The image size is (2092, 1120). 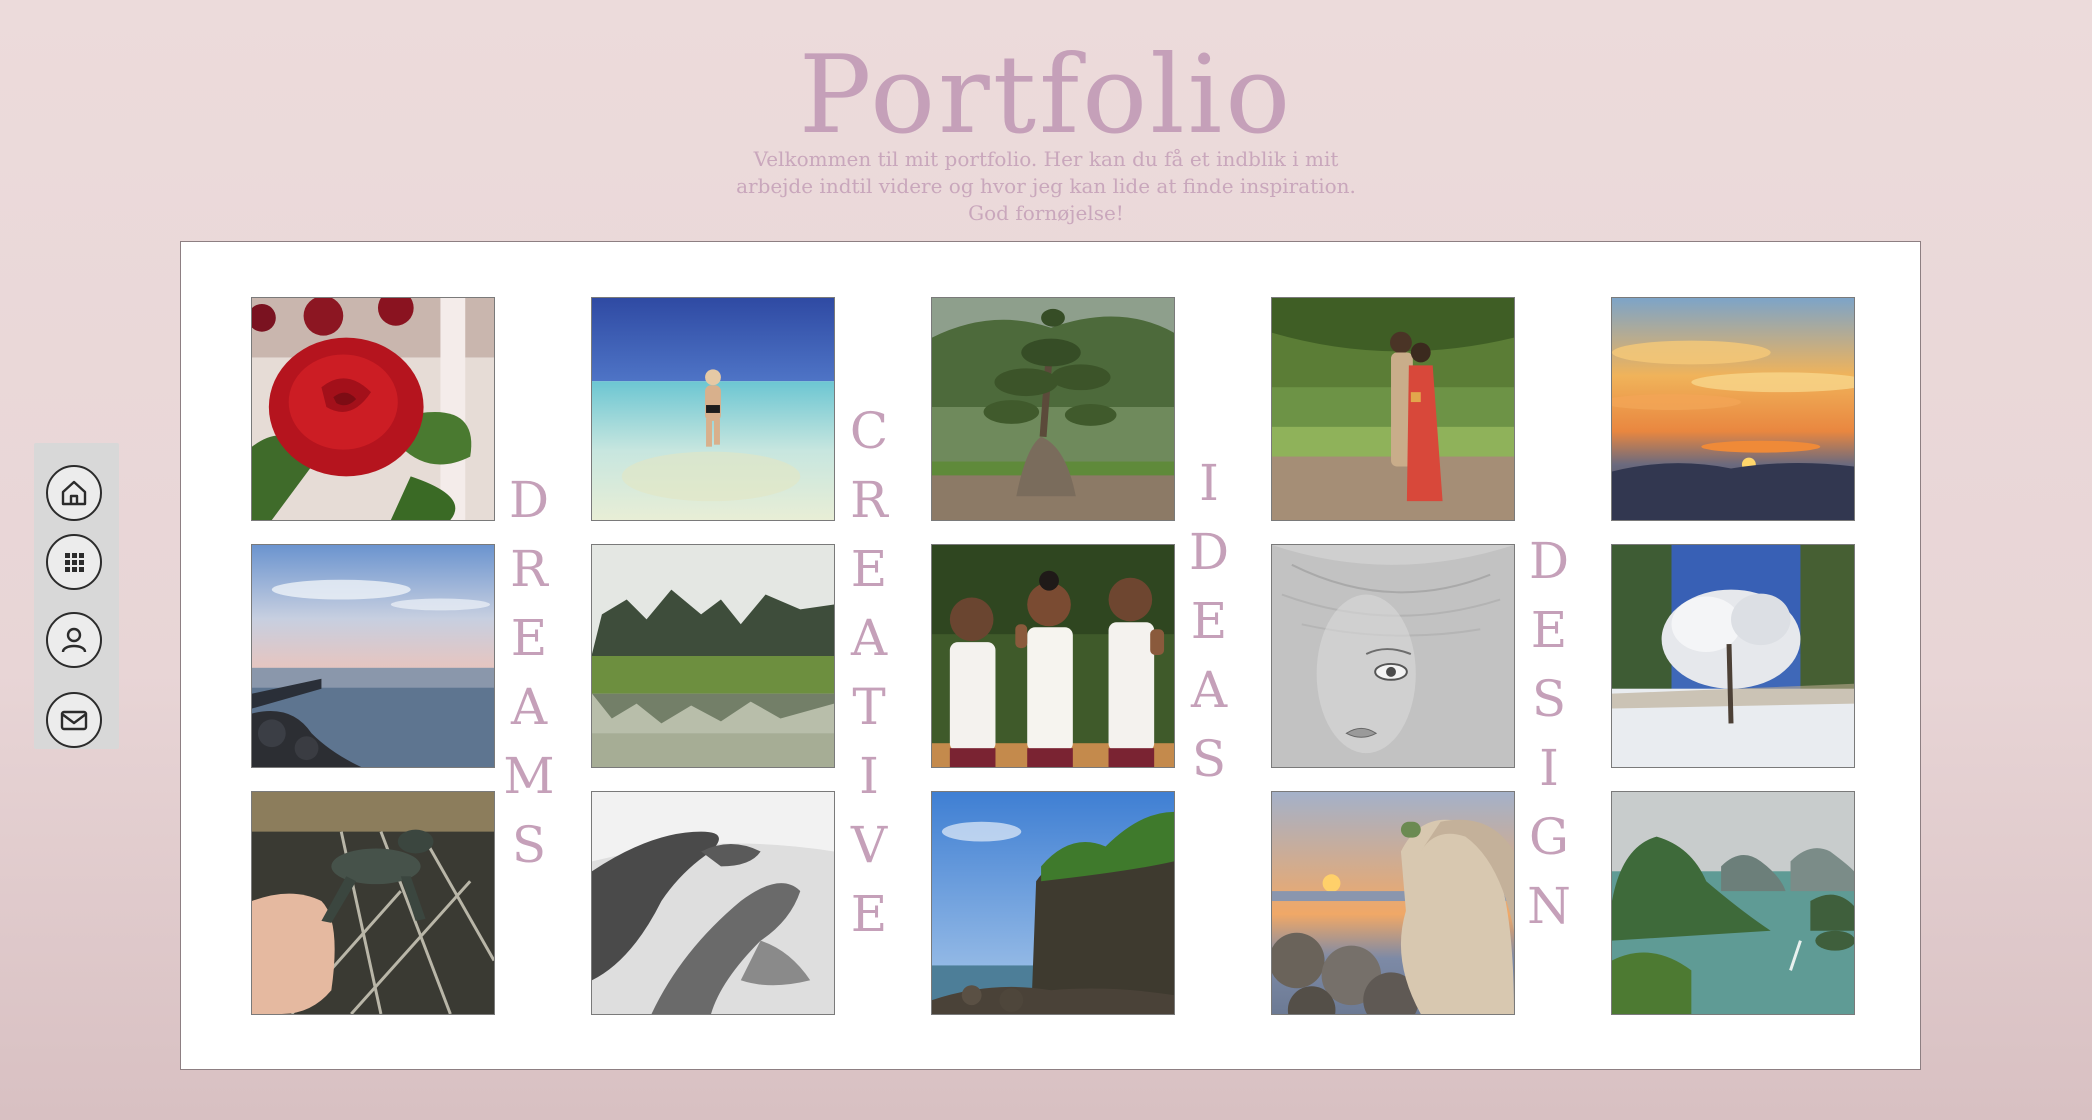 I want to click on word-letter: T, so click(x=869, y=707).